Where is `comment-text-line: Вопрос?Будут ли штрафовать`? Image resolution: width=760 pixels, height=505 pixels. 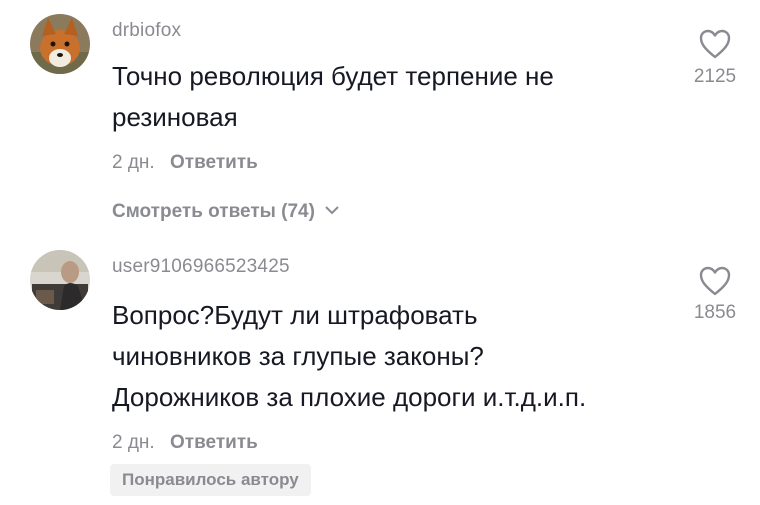
comment-text-line: Вопрос?Будут ли штрафовать is located at coordinates (295, 315).